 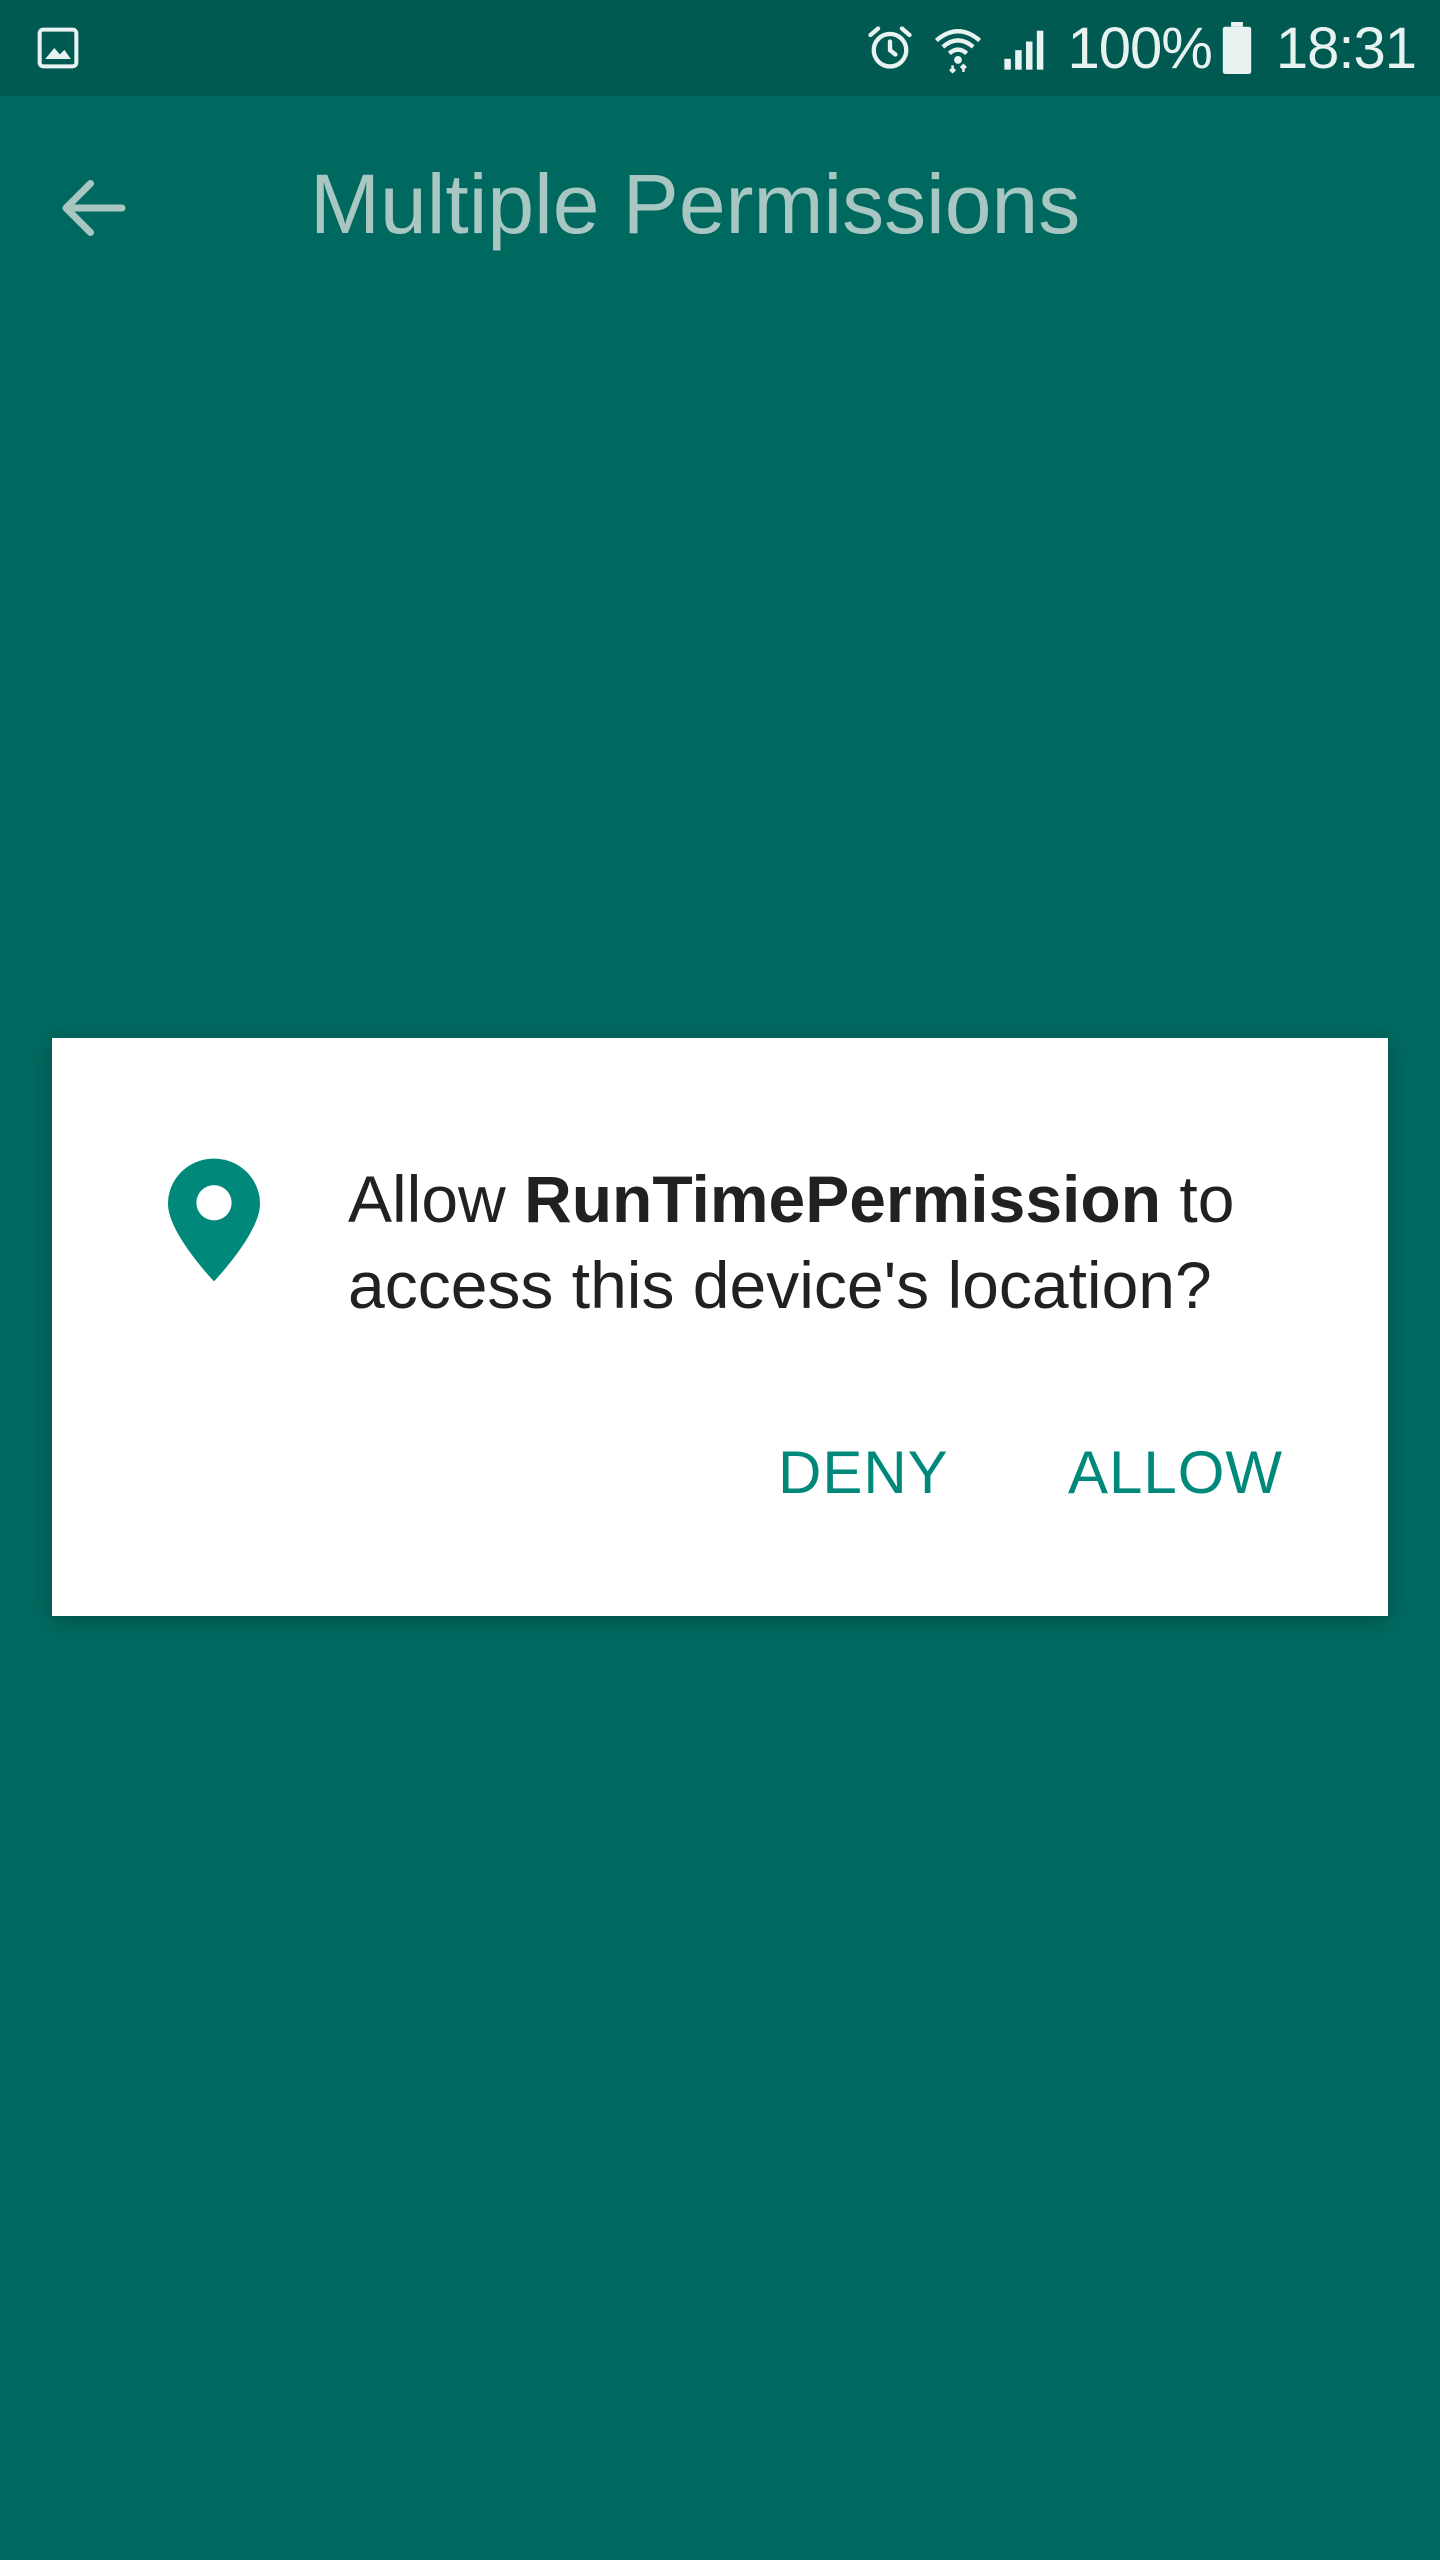 What do you see at coordinates (1026, 48) in the screenshot?
I see `signal-icon` at bounding box center [1026, 48].